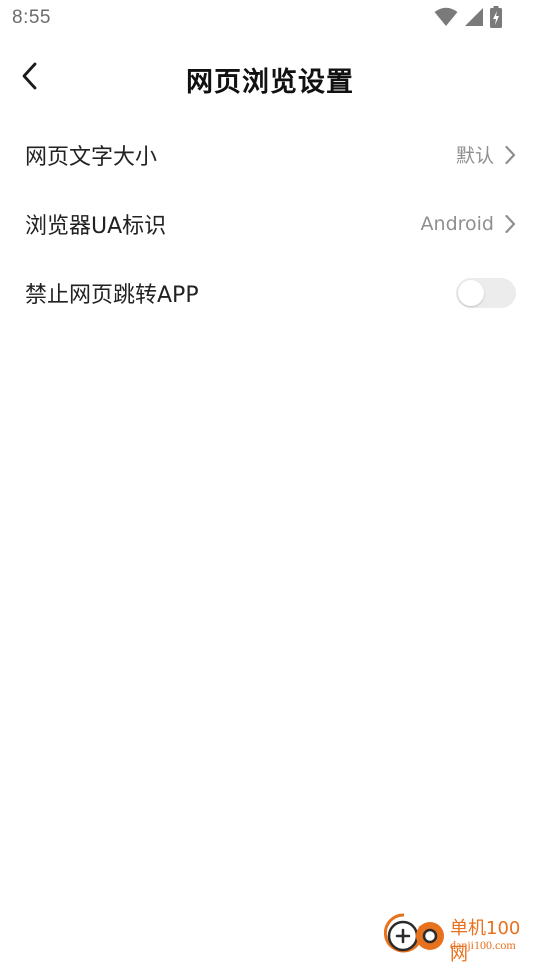 This screenshot has height=966, width=540. Describe the element at coordinates (474, 156) in the screenshot. I see `setting-font-size-value: 默认` at that location.